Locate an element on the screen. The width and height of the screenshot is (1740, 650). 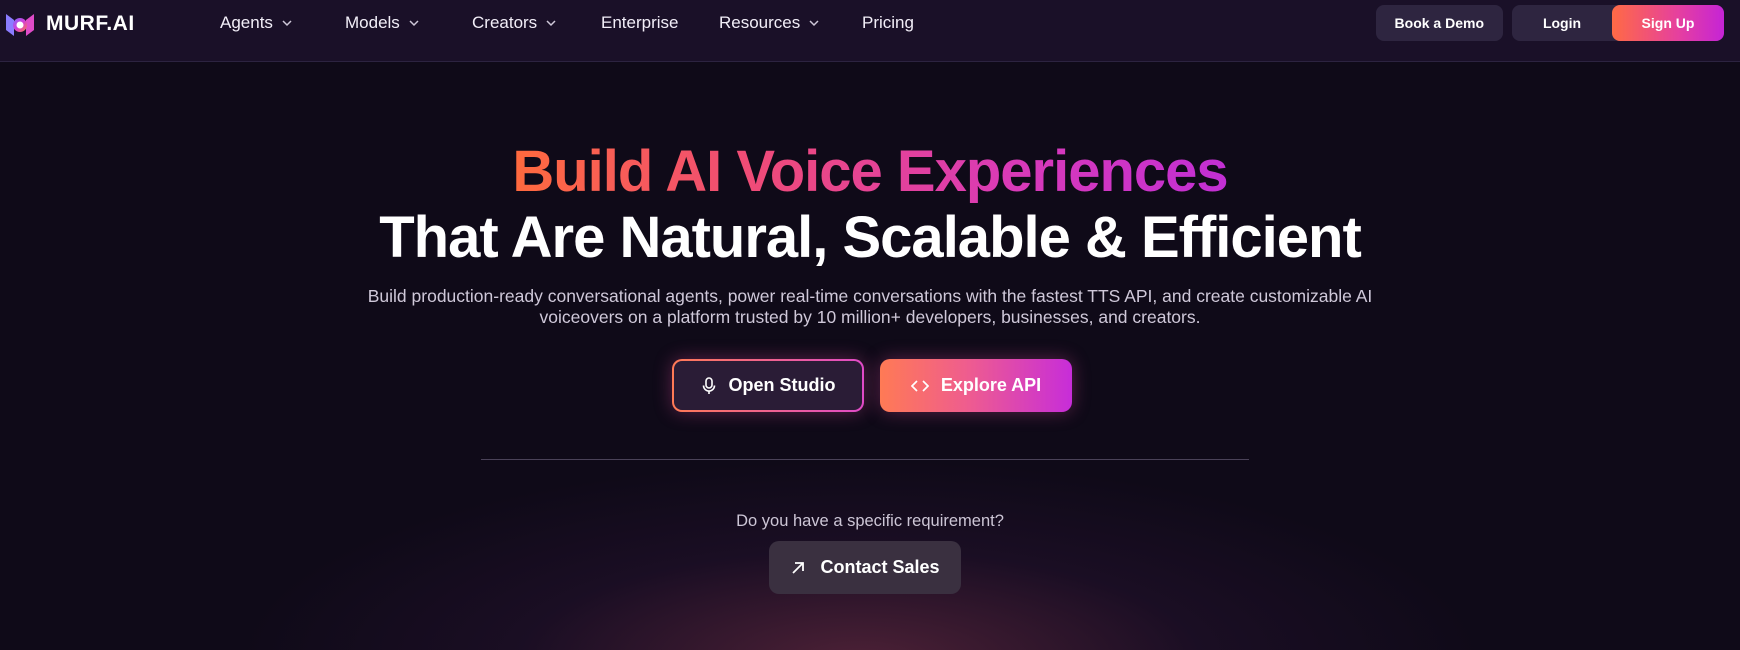
explore-api-button: Explore API is located at coordinates (976, 385).